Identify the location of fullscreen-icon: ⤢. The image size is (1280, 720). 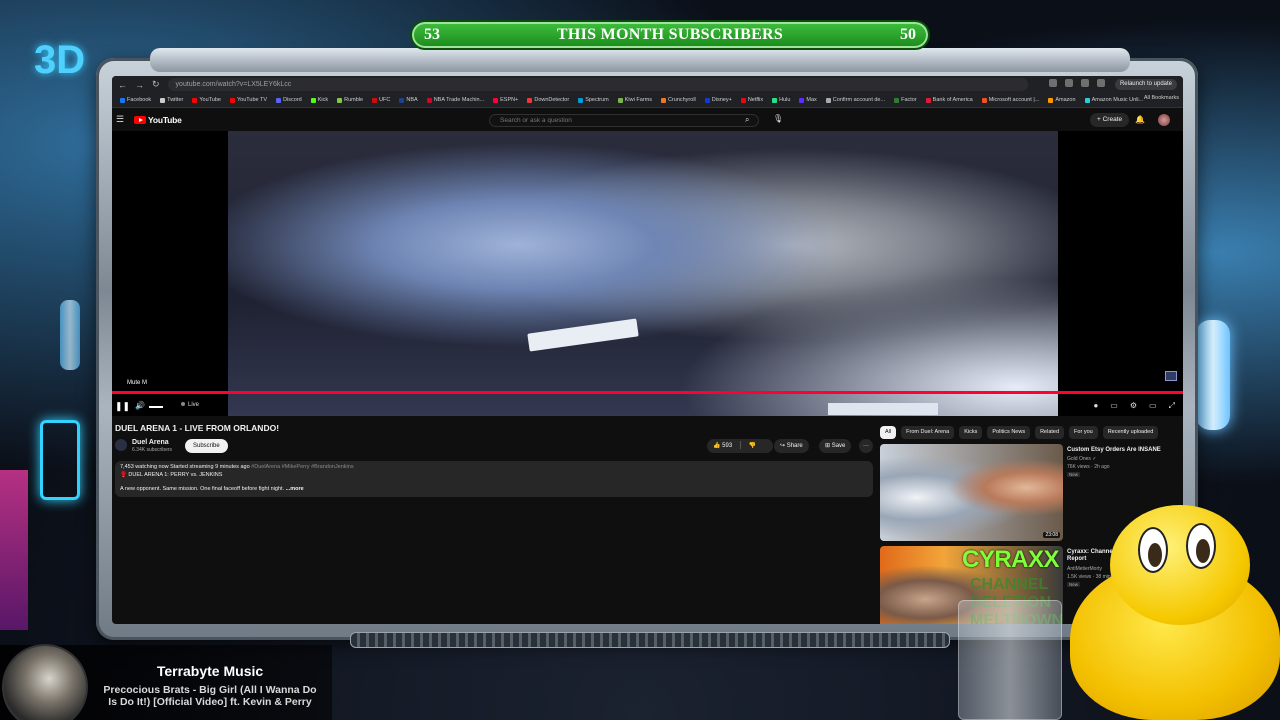
(1172, 406).